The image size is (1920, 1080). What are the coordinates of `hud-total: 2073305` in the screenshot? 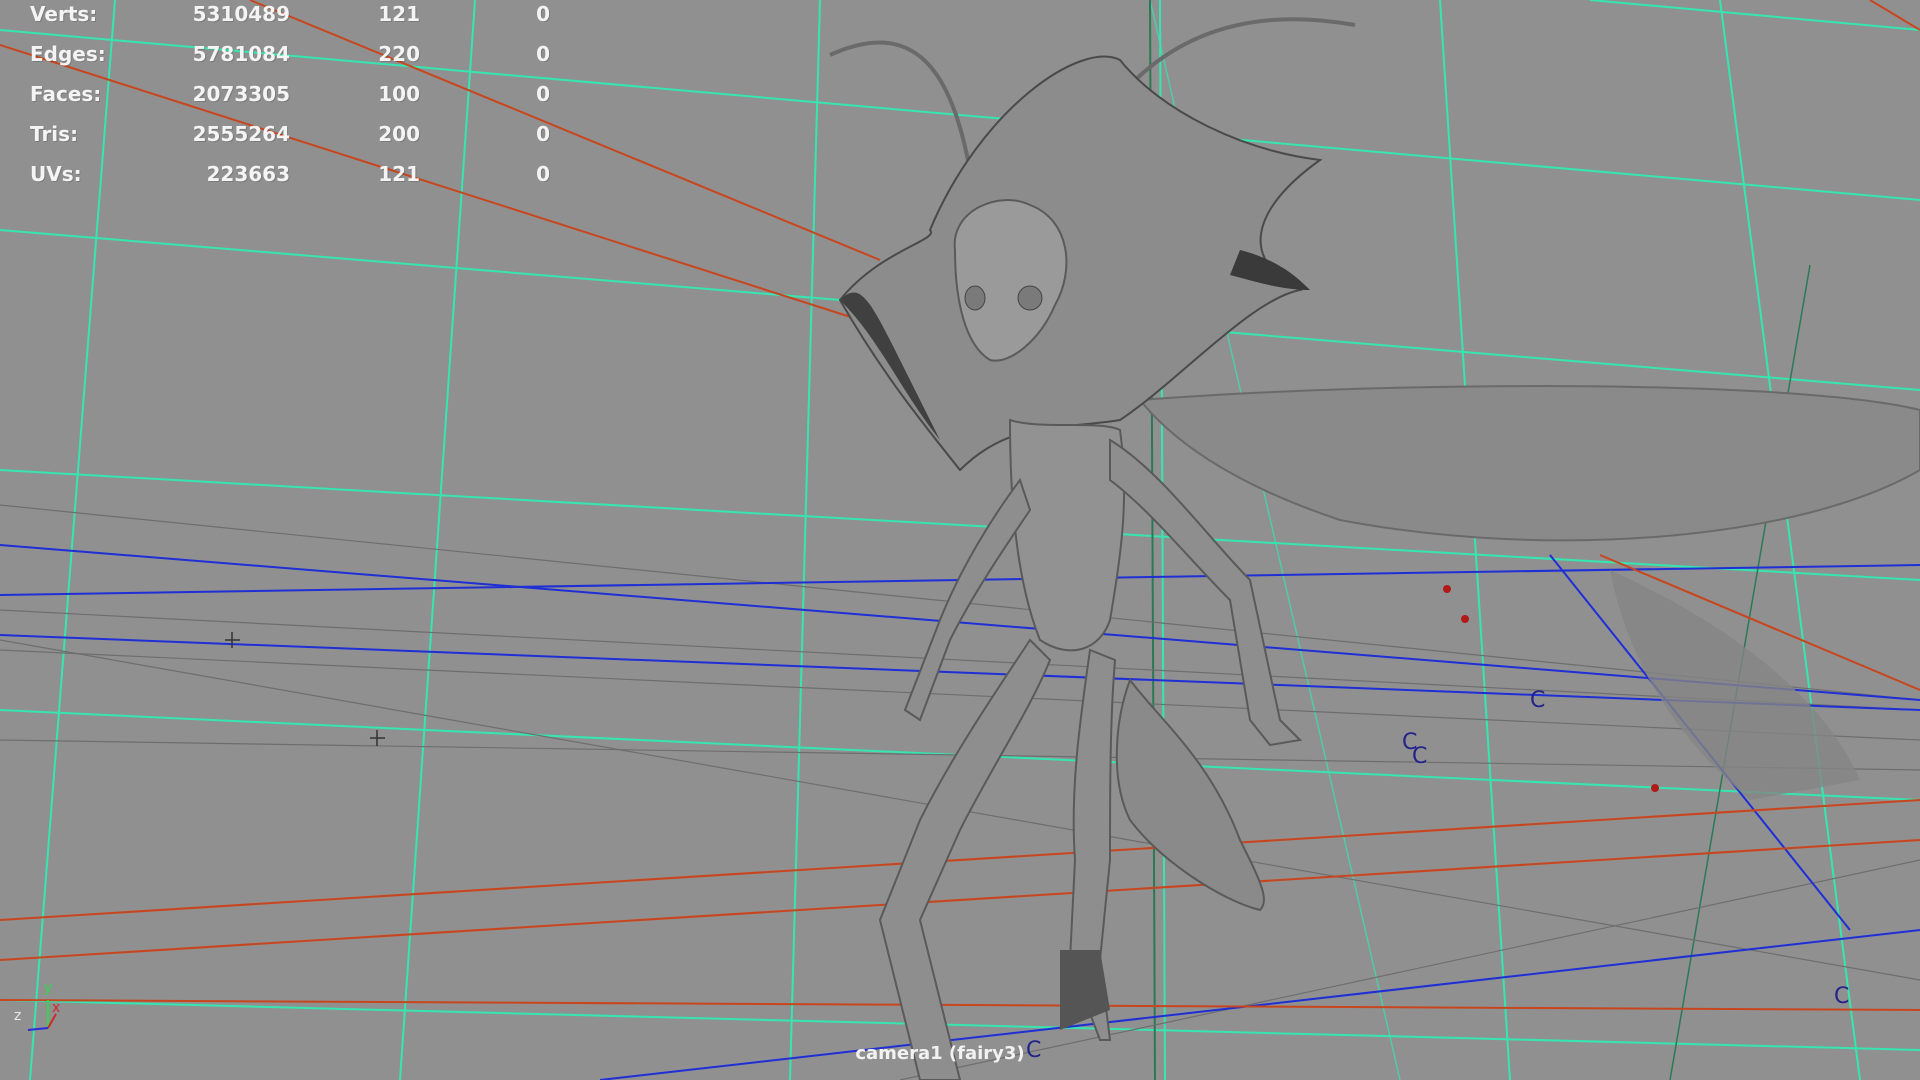 It's located at (241, 94).